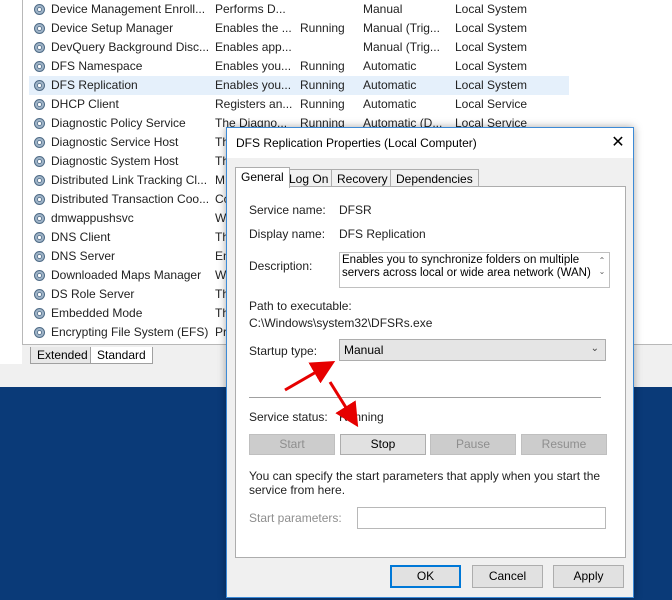  I want to click on pause-button: Pause, so click(473, 444).